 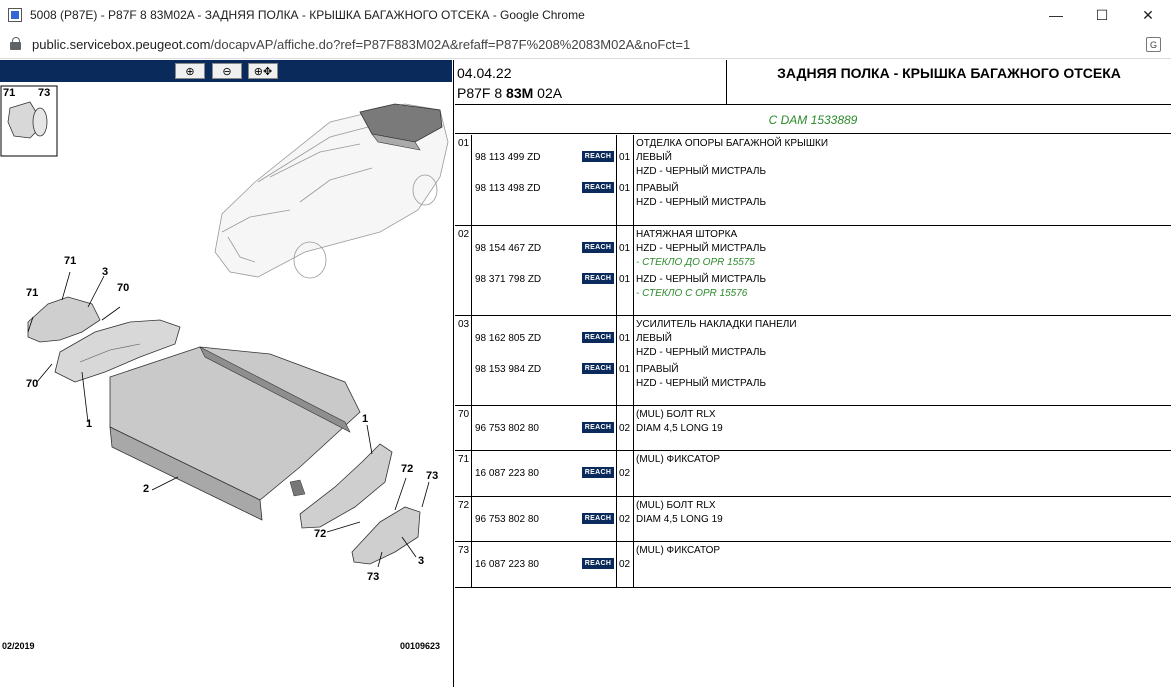 What do you see at coordinates (508, 338) in the screenshot?
I see `part-reference: 98 162 805 ZD` at bounding box center [508, 338].